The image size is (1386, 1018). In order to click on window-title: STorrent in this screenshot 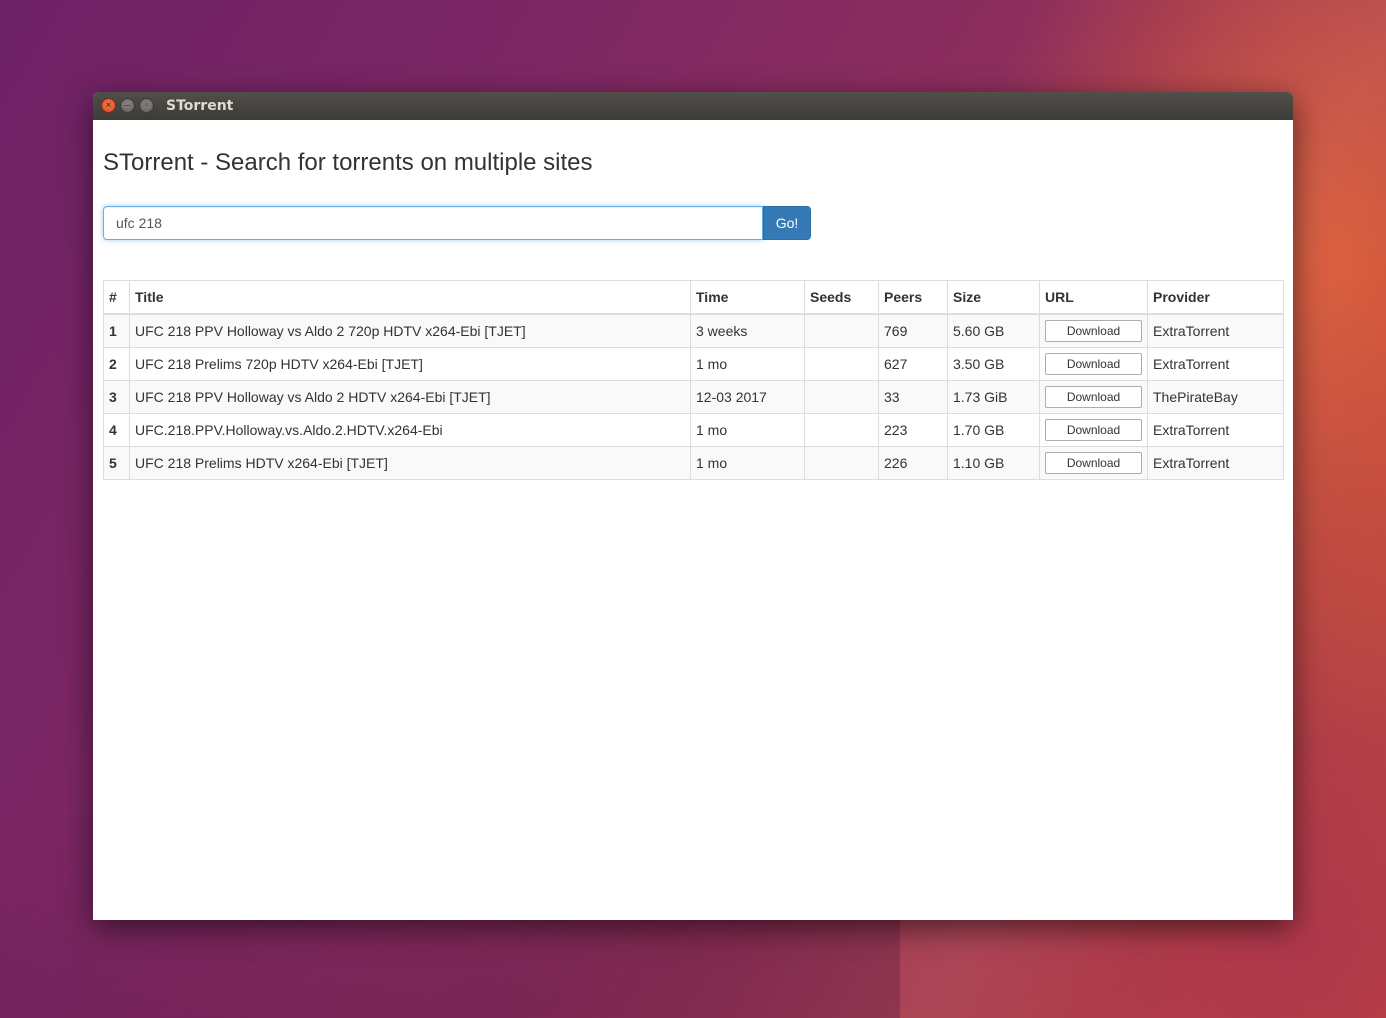, I will do `click(200, 106)`.